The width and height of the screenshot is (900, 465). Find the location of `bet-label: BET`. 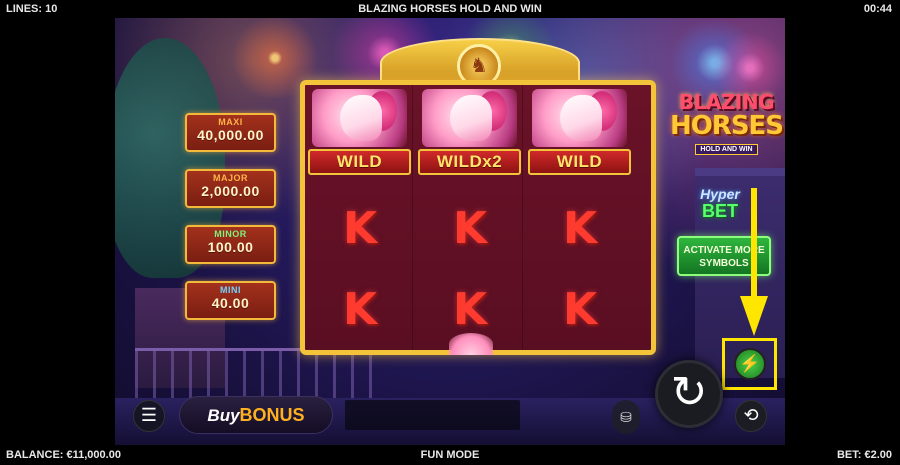

bet-label: BET is located at coordinates (720, 211).